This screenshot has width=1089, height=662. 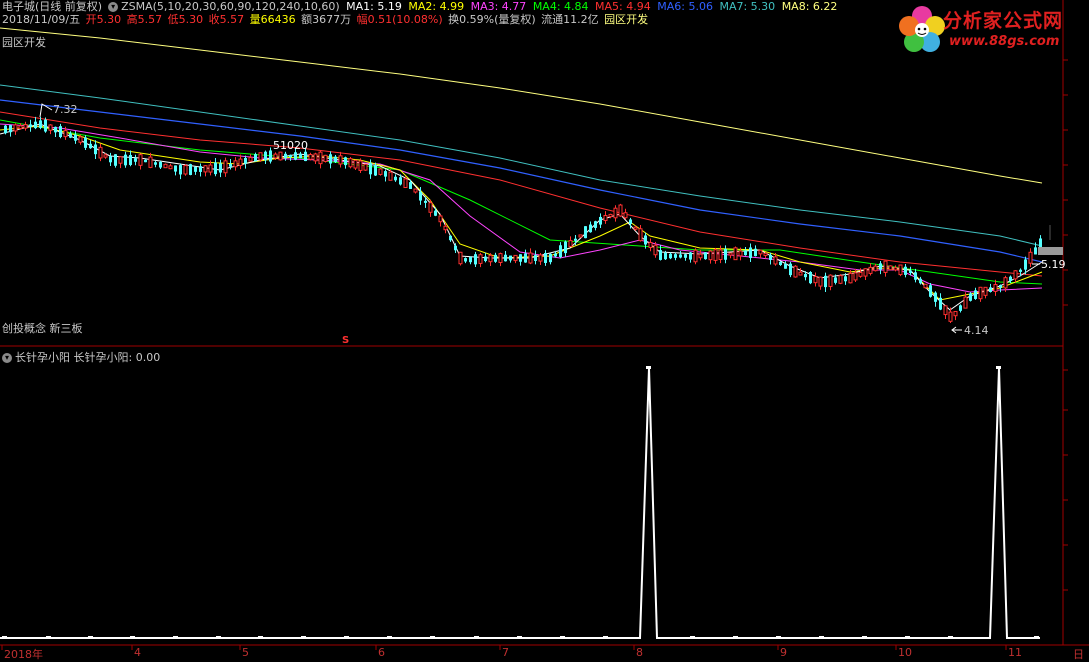 What do you see at coordinates (185, 19) in the screenshot?
I see `quote-low: 低5.30` at bounding box center [185, 19].